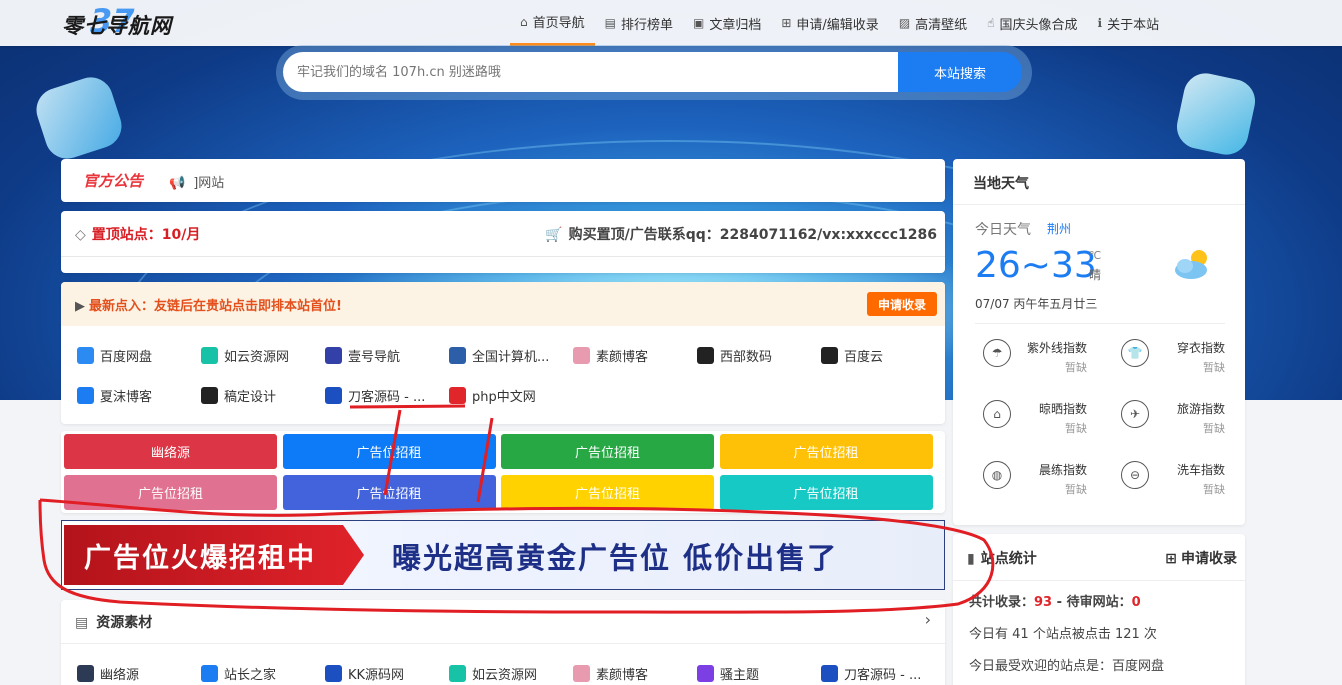  Describe the element at coordinates (503, 304) in the screenshot. I see `latest-hint-bar: ▶ 最新点入：友链后在贵站点击即排本站首位! 申请收录` at that location.